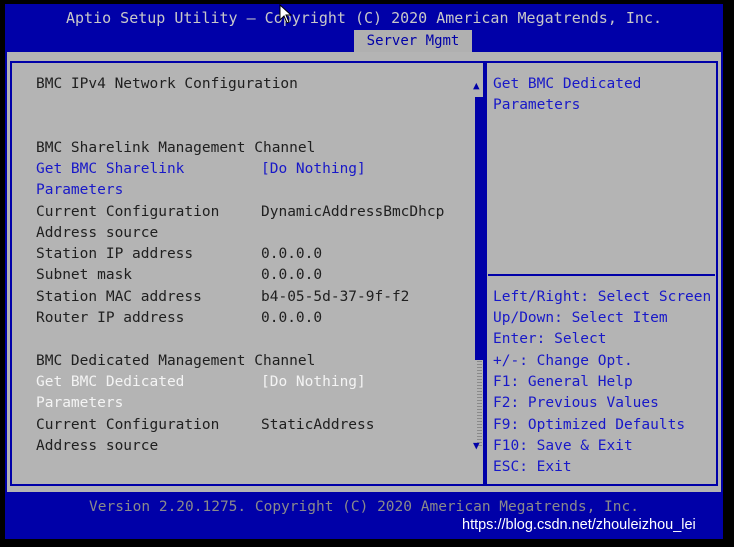 The image size is (734, 547). Describe the element at coordinates (537, 105) in the screenshot. I see `help-description-cont: Parameters` at that location.